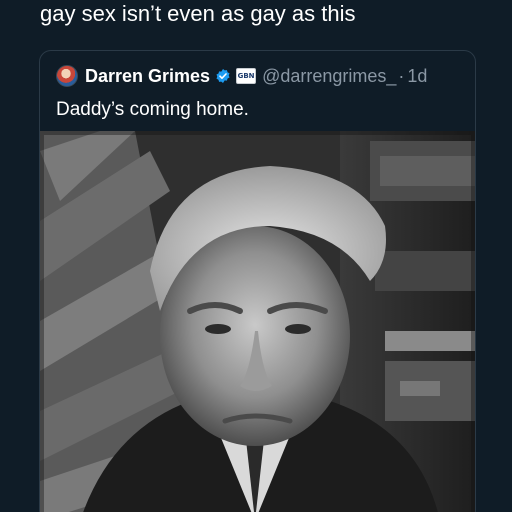 This screenshot has height=512, width=512. Describe the element at coordinates (147, 76) in the screenshot. I see `author-display-name: Darren Grimes` at that location.